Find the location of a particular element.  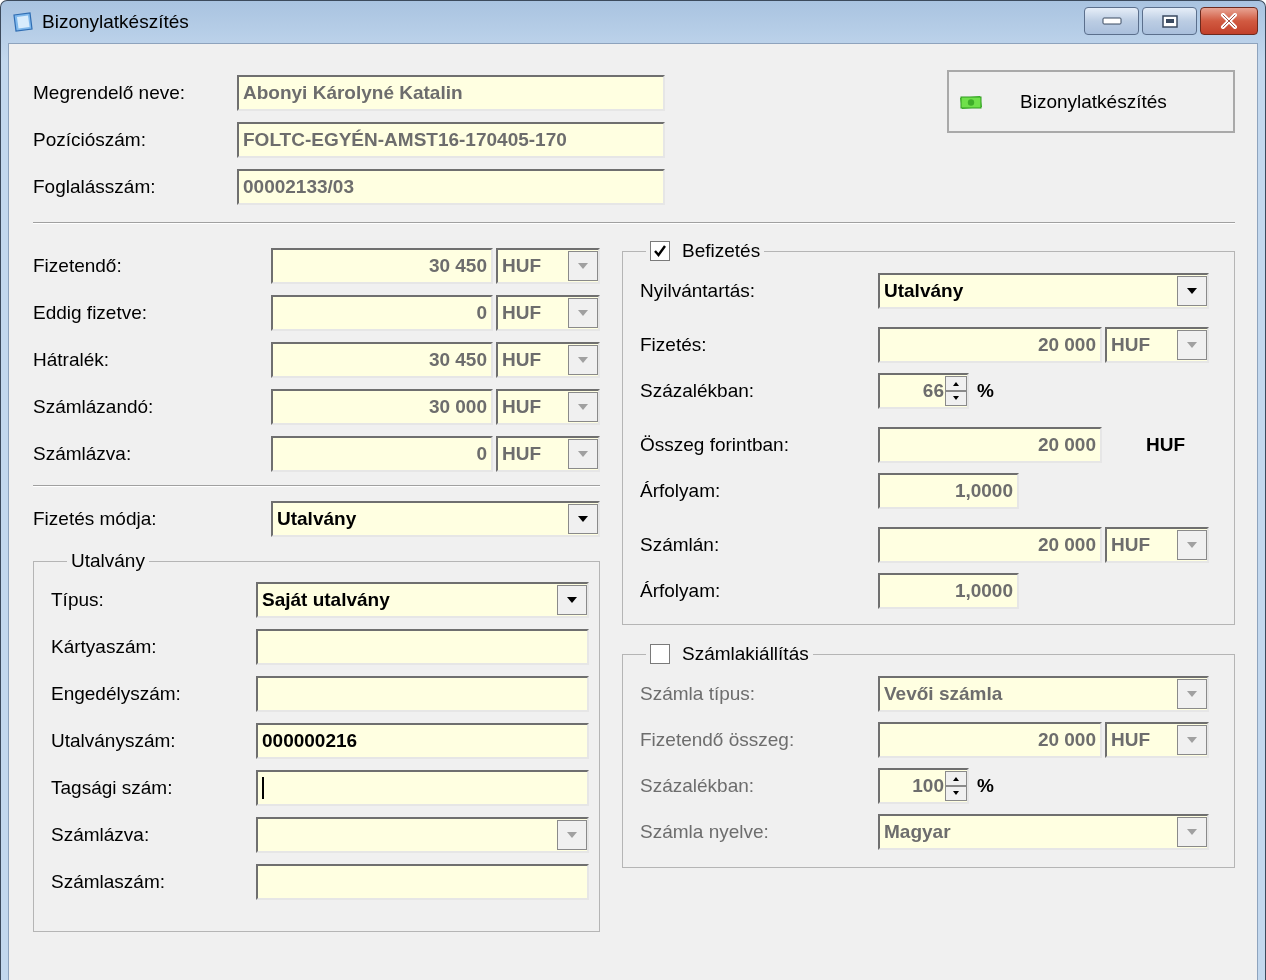

field-label: Utalványszám: is located at coordinates (114, 740).